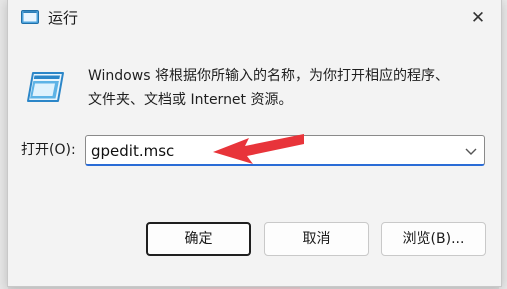  Describe the element at coordinates (471, 151) in the screenshot. I see `chevron-down-icon` at that location.